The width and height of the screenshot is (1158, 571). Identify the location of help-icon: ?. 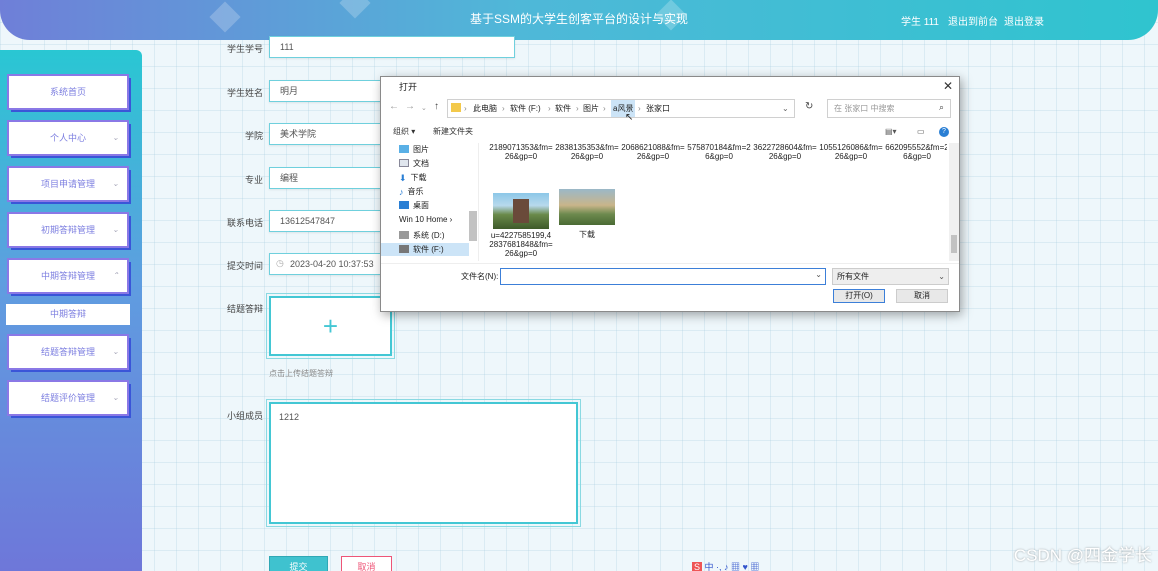
(944, 132).